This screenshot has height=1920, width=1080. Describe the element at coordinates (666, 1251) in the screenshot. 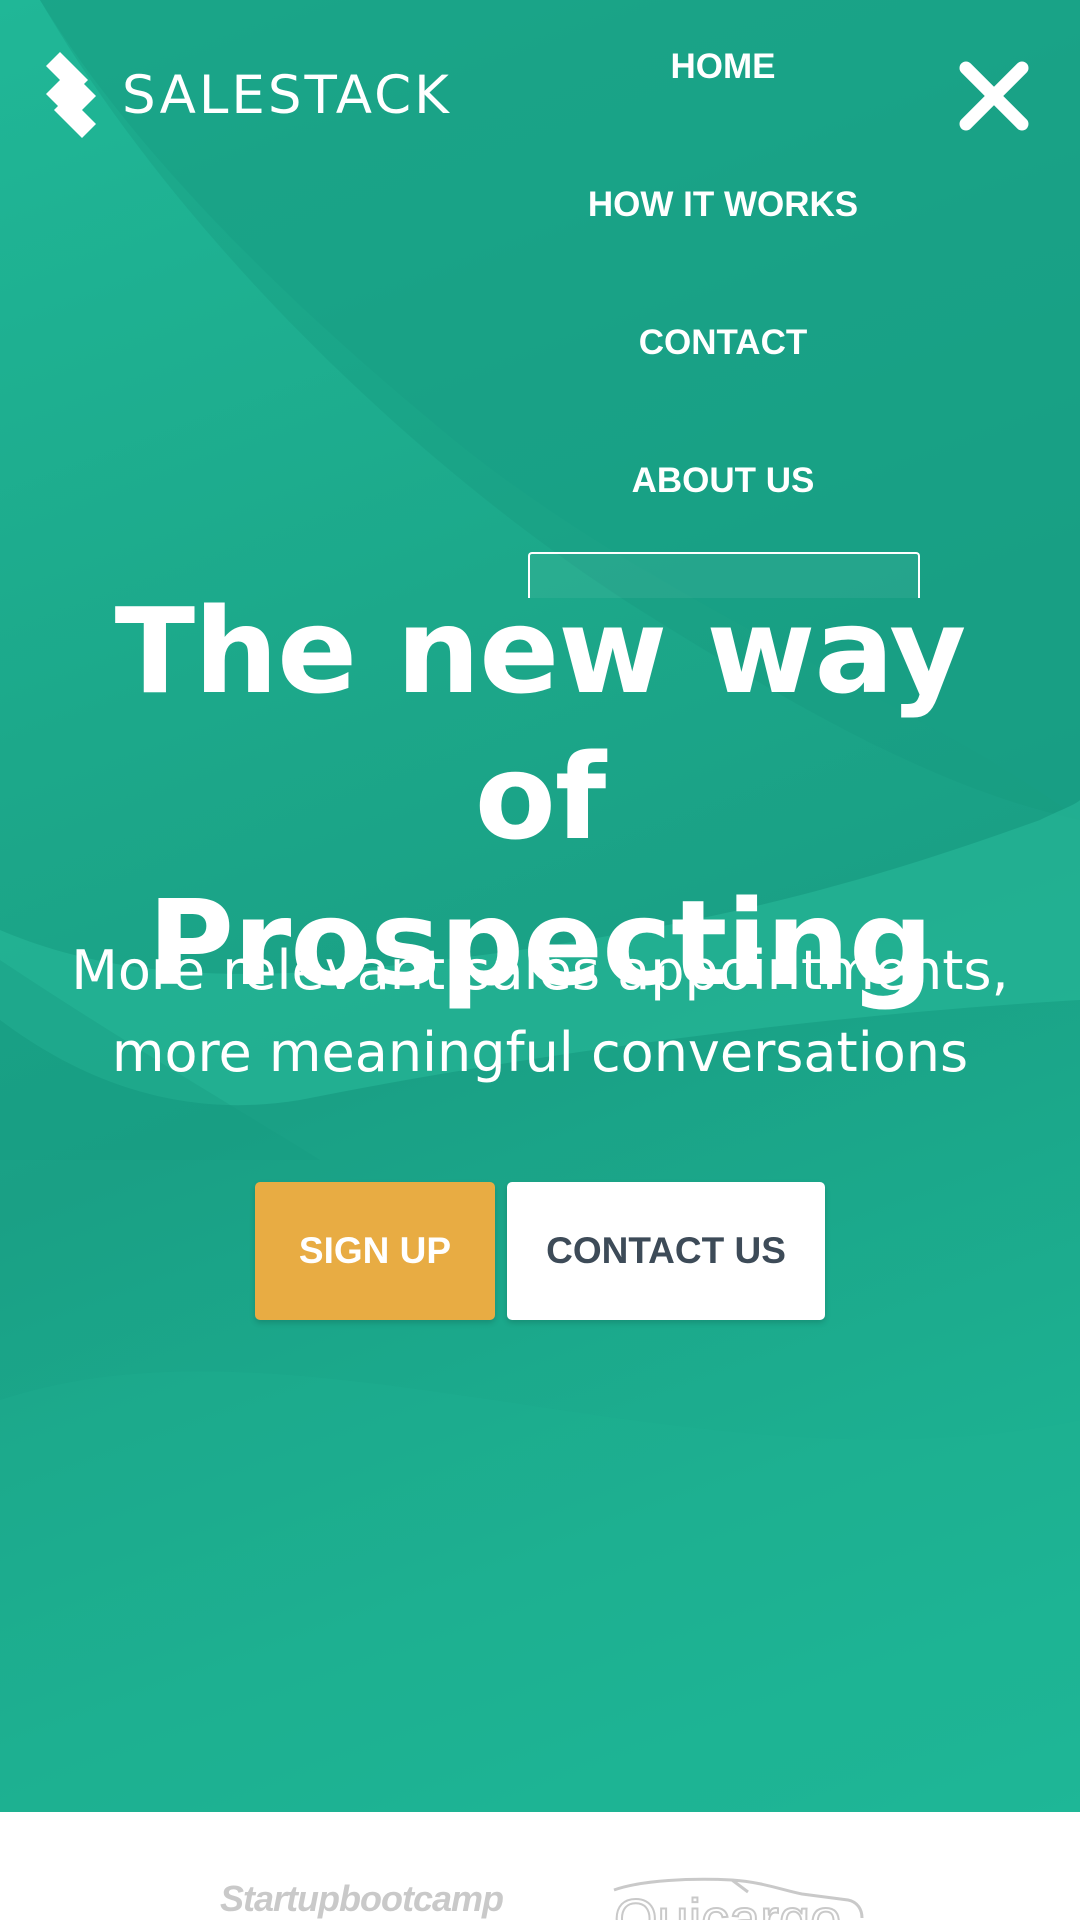

I see `contact-us-button: CONTACT US` at that location.